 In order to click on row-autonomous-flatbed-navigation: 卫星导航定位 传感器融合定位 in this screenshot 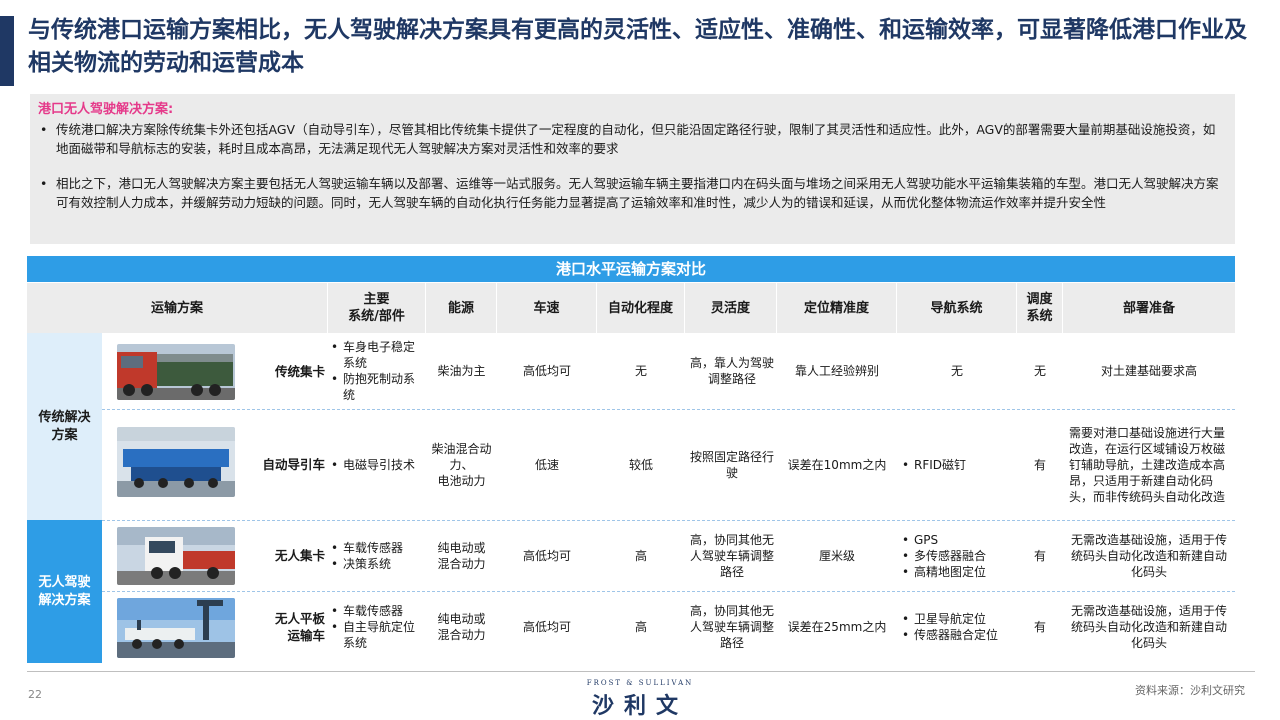, I will do `click(959, 627)`.